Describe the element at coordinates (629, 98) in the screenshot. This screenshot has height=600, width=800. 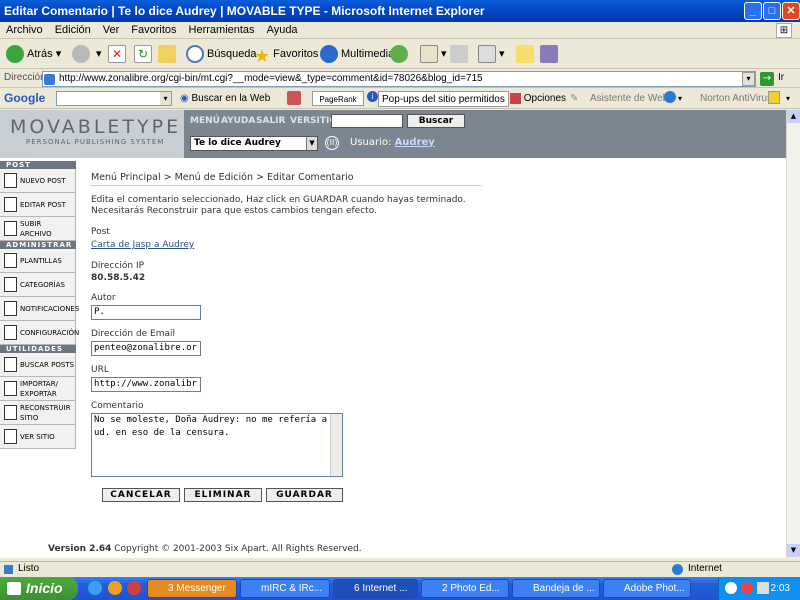
I see `web-assistant-button: Asistente de Web` at that location.